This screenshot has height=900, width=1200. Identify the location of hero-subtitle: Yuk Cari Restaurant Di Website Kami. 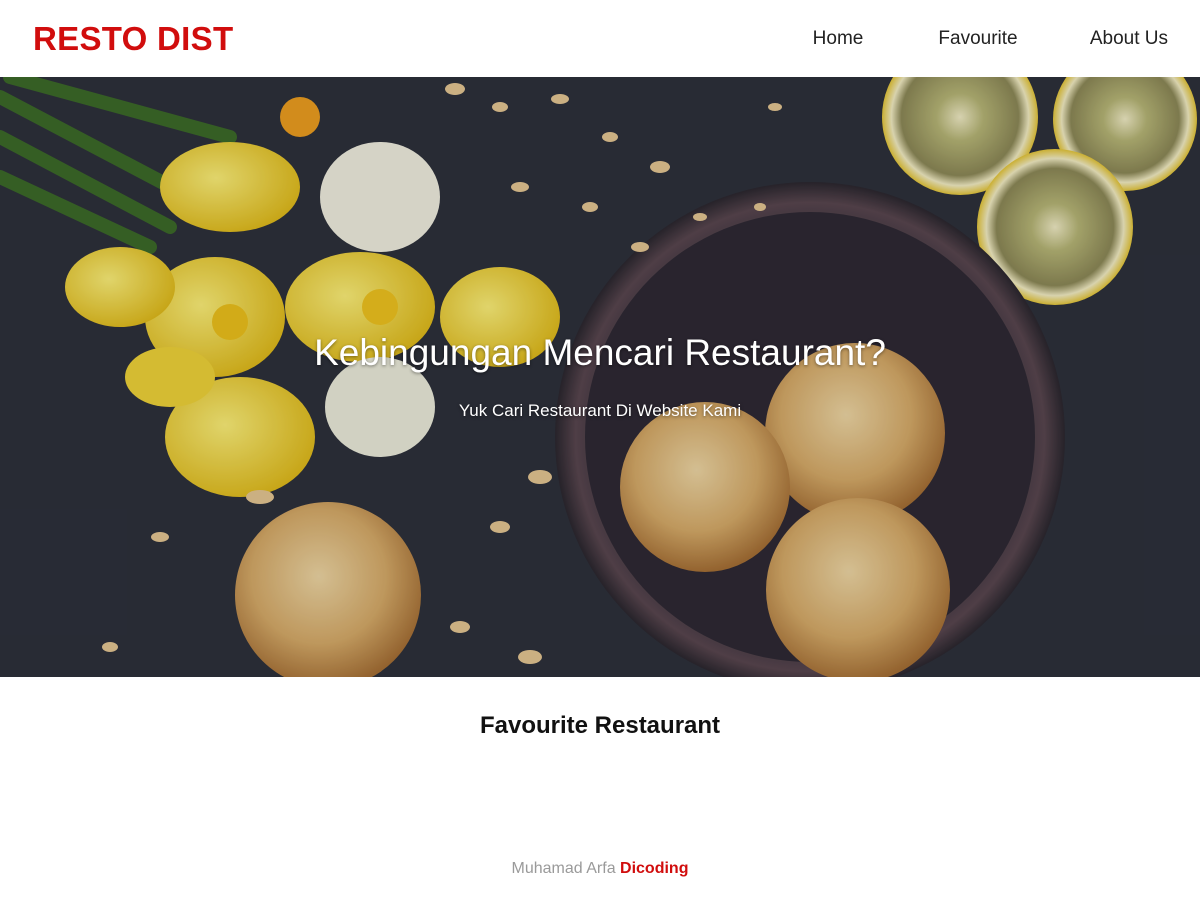
(600, 410).